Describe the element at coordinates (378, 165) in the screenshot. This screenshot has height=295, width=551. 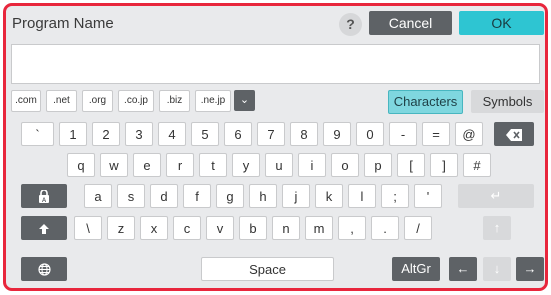
I see `key-p: p` at that location.